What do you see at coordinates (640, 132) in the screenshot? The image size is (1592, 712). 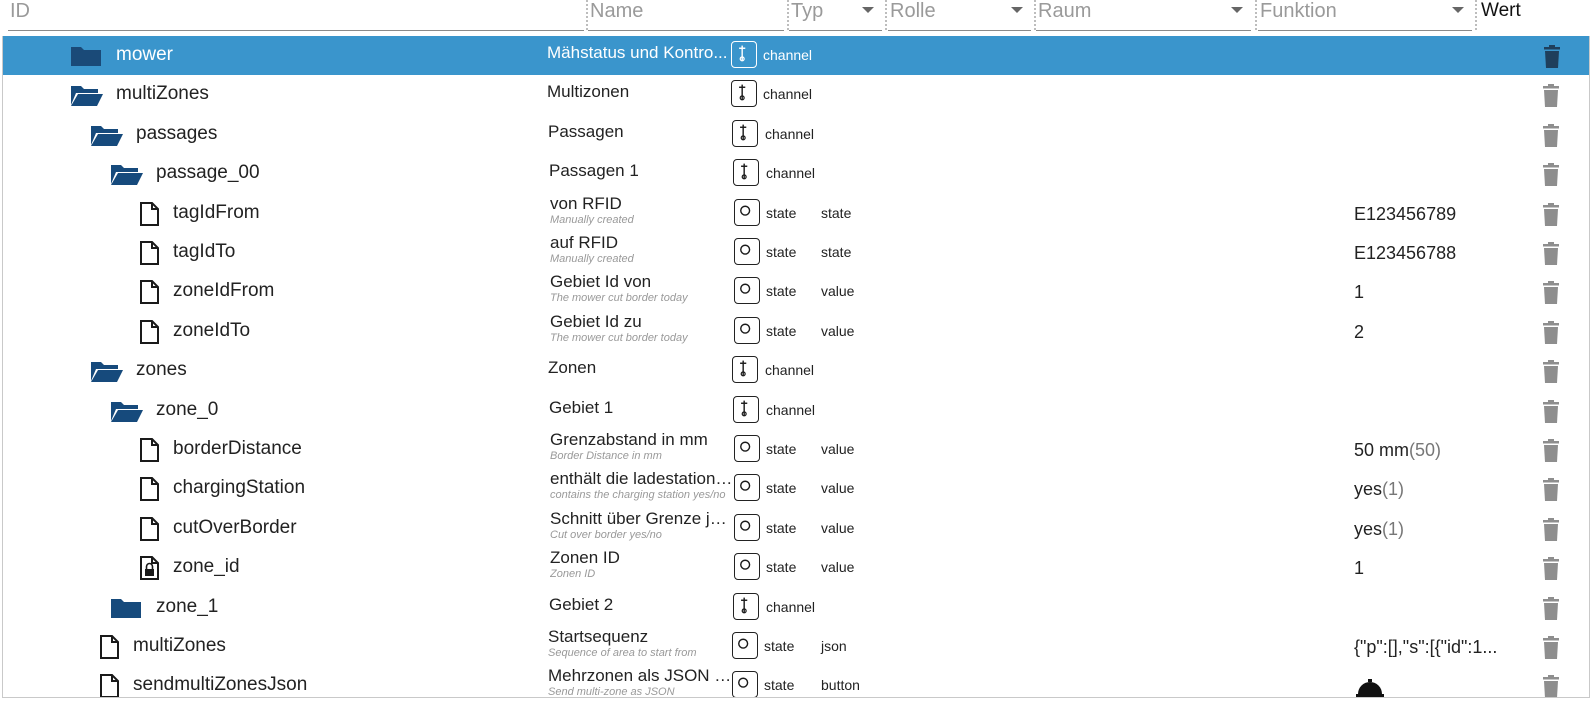 I see `row-name: Passagen` at bounding box center [640, 132].